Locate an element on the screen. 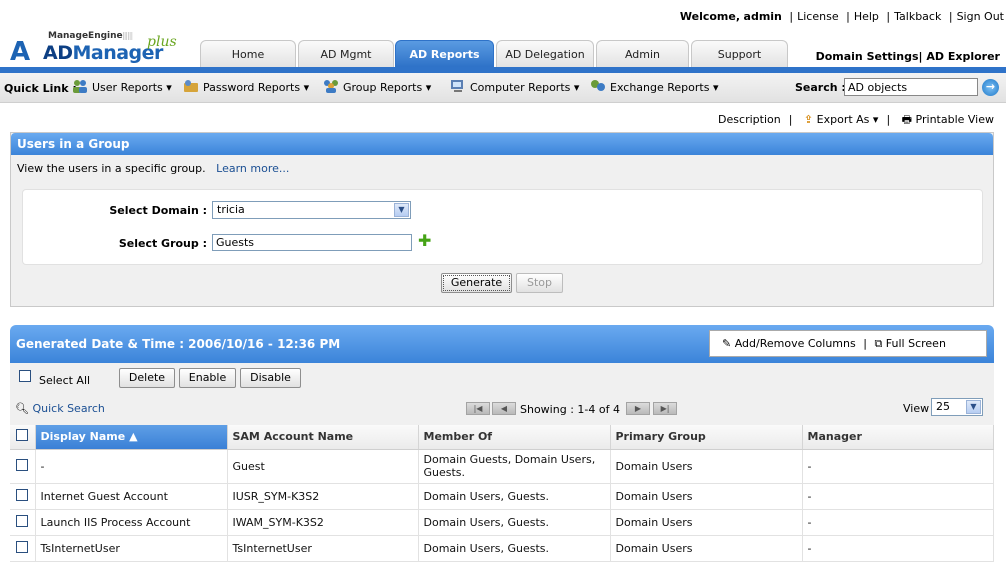 This screenshot has width=1006, height=571. domain-settings-link: Domain Settings is located at coordinates (867, 56).